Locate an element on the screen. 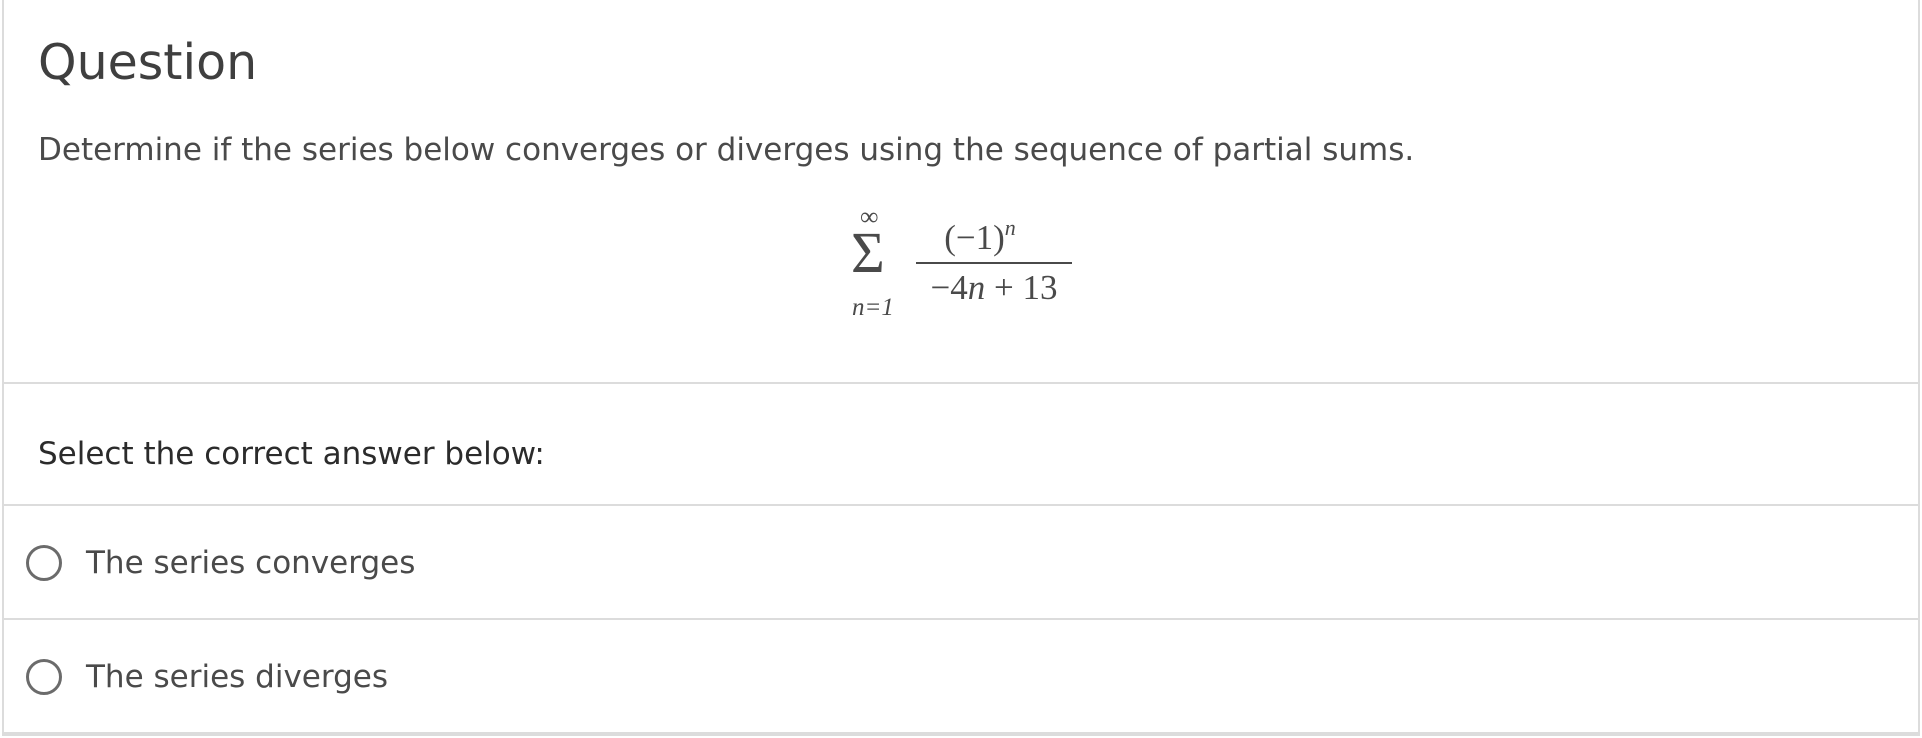 Image resolution: width=1922 pixels, height=738 pixels. denominator-suffix: + 13 is located at coordinates (1021, 287).